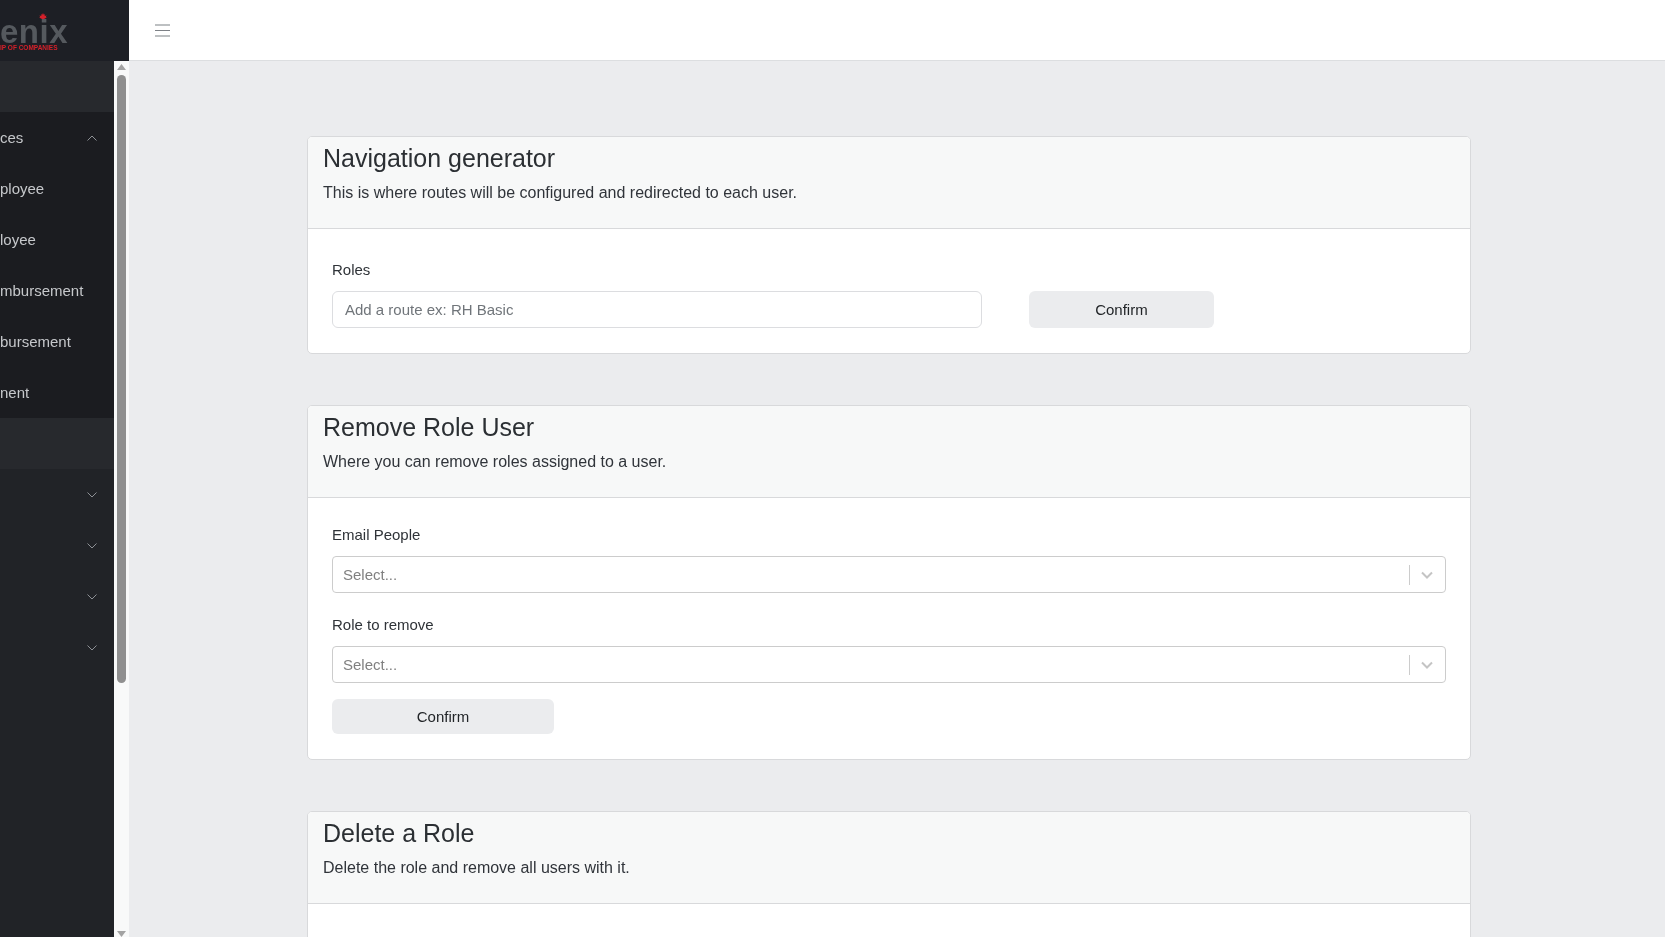  I want to click on sidebar-item: ployee, so click(57, 188).